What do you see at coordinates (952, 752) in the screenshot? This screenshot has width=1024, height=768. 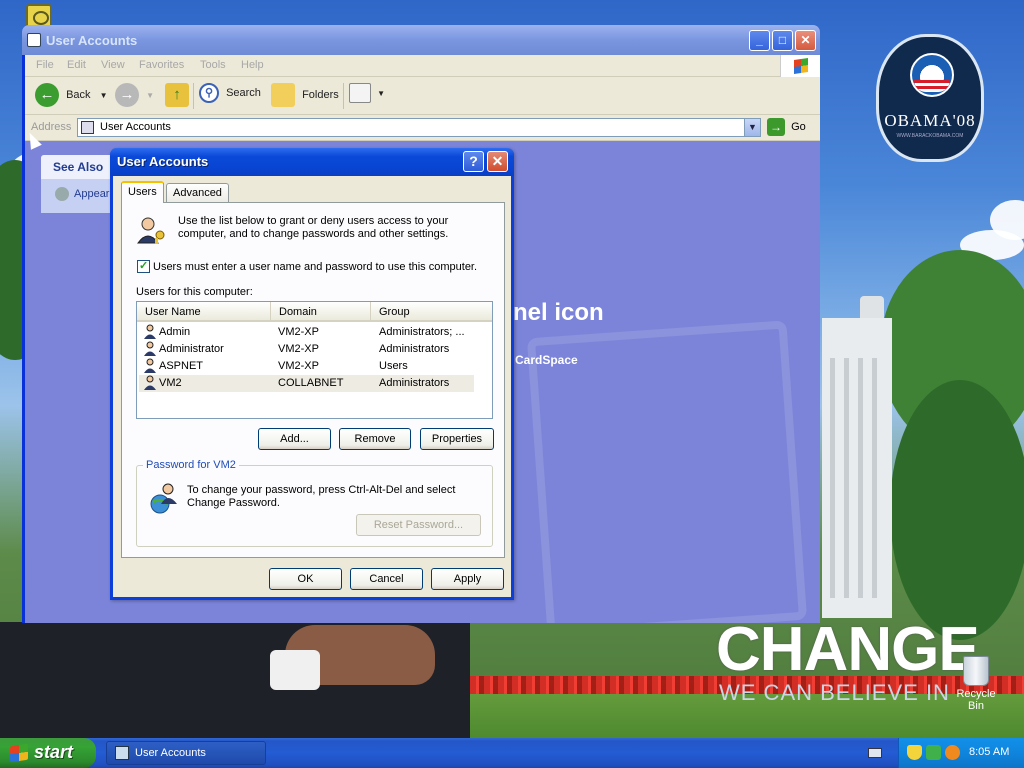 I see `search-tray-icon` at bounding box center [952, 752].